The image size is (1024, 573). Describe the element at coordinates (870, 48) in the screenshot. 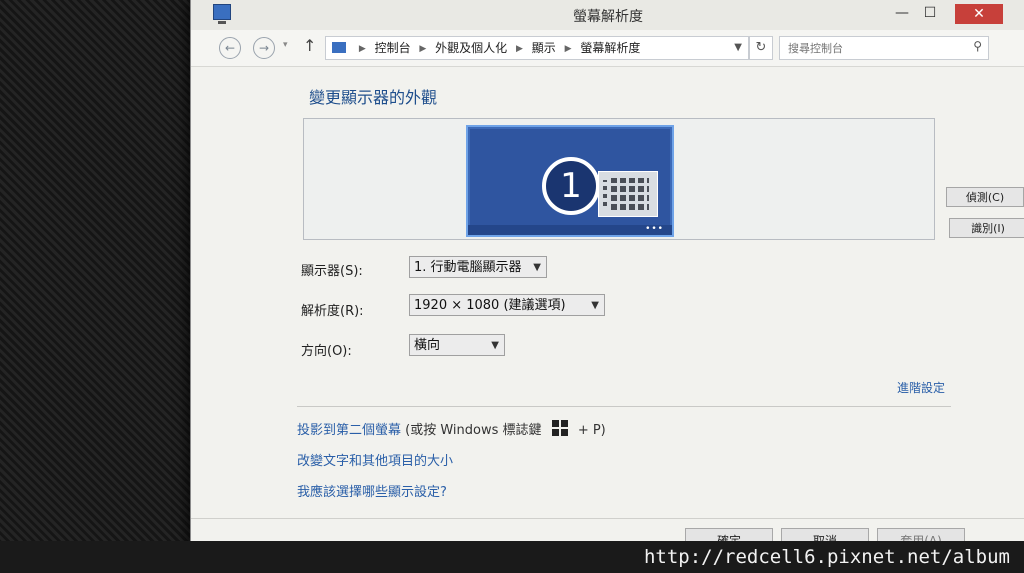

I see `search-input` at that location.